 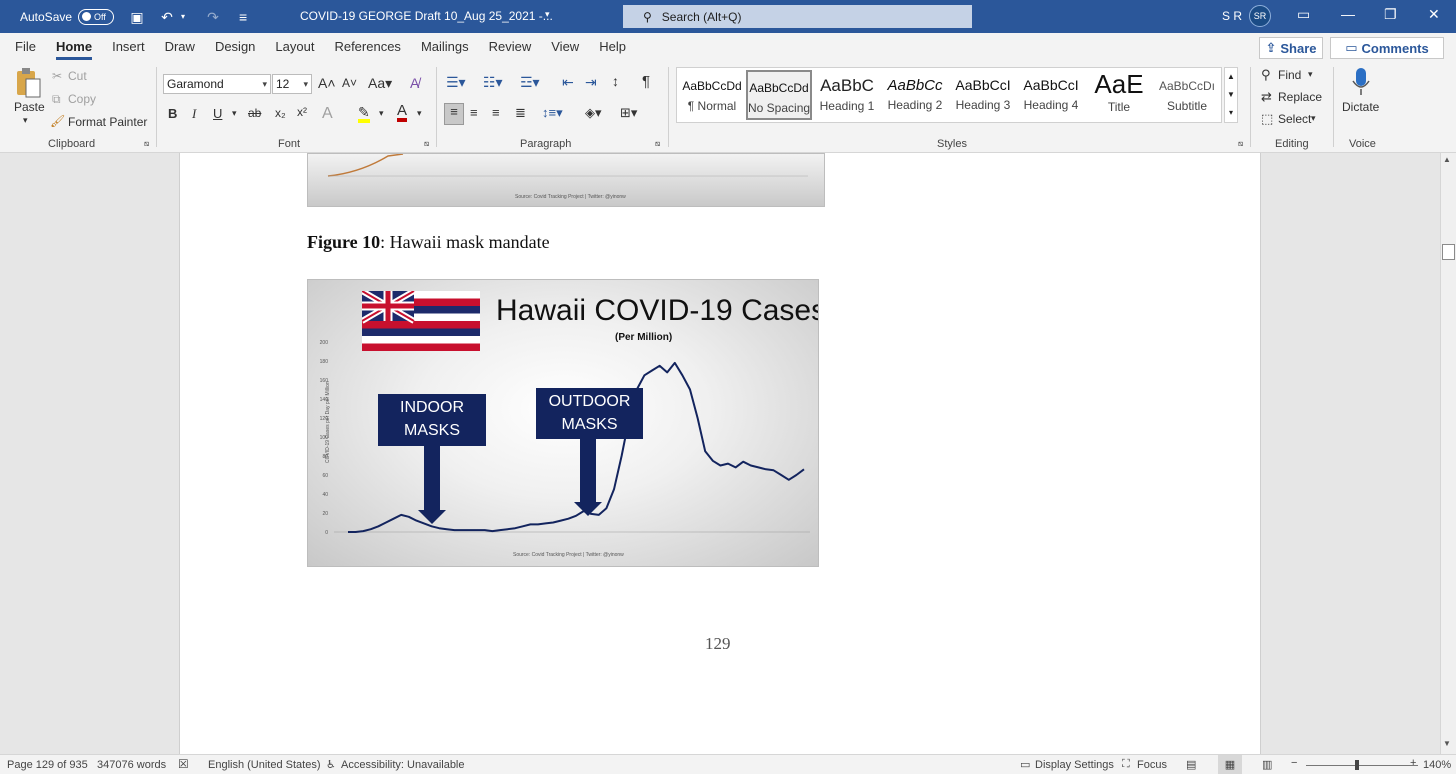 What do you see at coordinates (915, 95) in the screenshot?
I see `style-heading-2: AaBbCc Heading 2` at bounding box center [915, 95].